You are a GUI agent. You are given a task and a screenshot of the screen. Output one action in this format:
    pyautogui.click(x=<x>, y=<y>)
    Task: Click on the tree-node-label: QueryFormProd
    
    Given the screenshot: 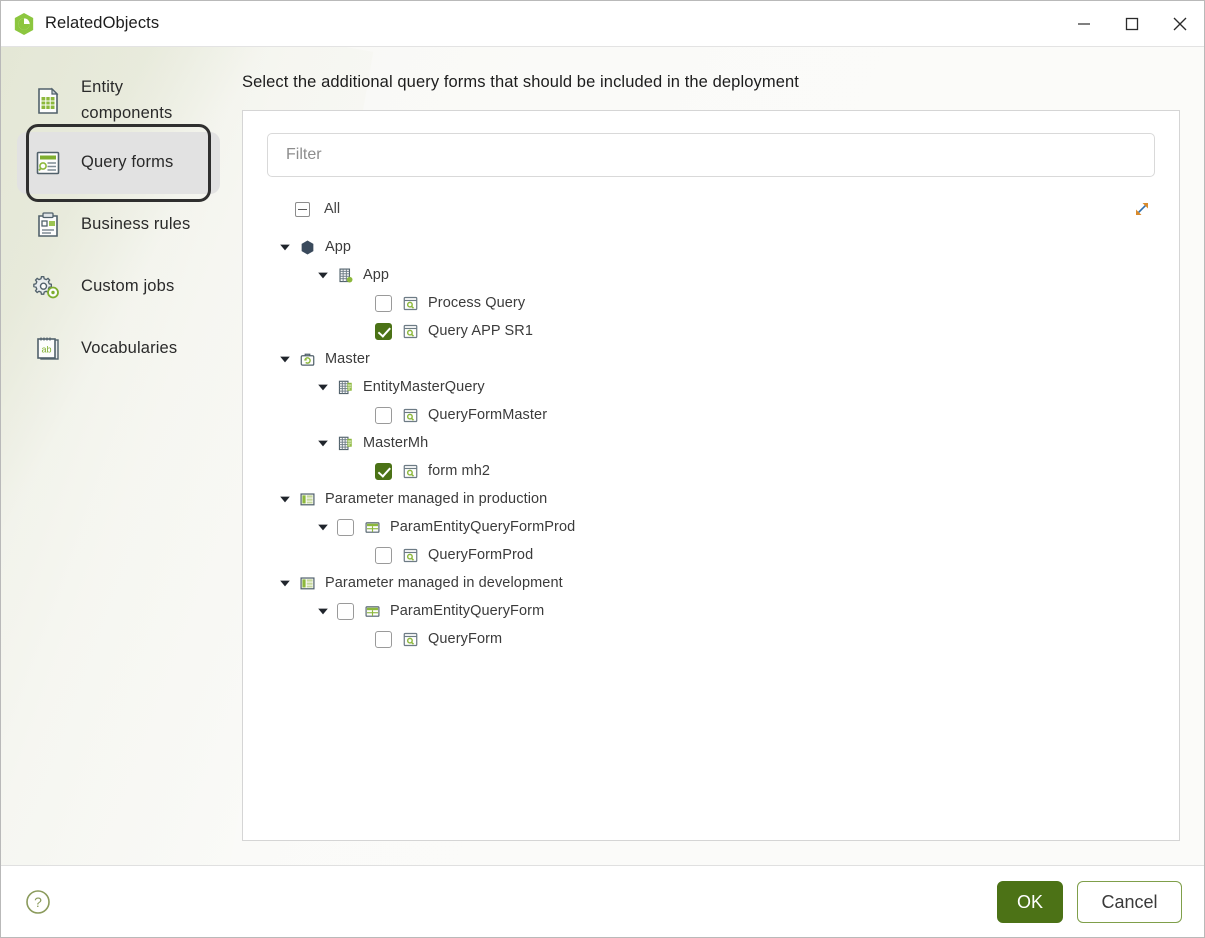 What is the action you would take?
    pyautogui.click(x=481, y=555)
    